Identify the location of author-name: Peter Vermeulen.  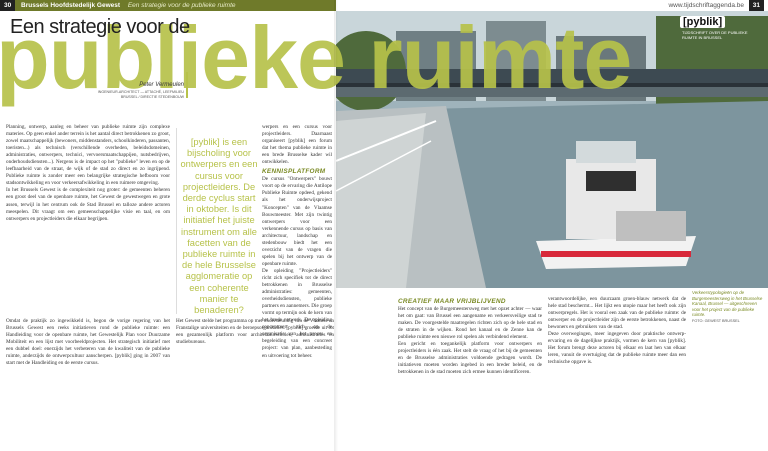
(161, 85).